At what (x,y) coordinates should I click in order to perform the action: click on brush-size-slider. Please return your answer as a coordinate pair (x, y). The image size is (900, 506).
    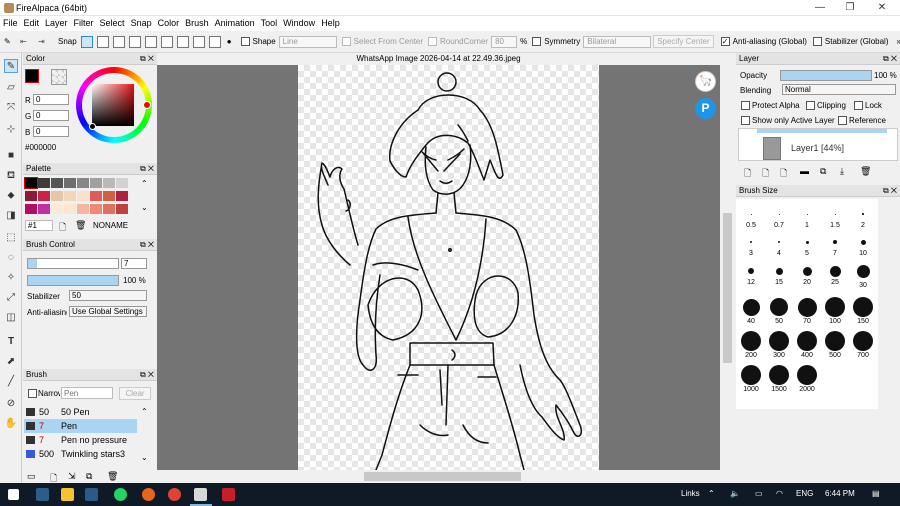
    Looking at the image, I should click on (73, 263).